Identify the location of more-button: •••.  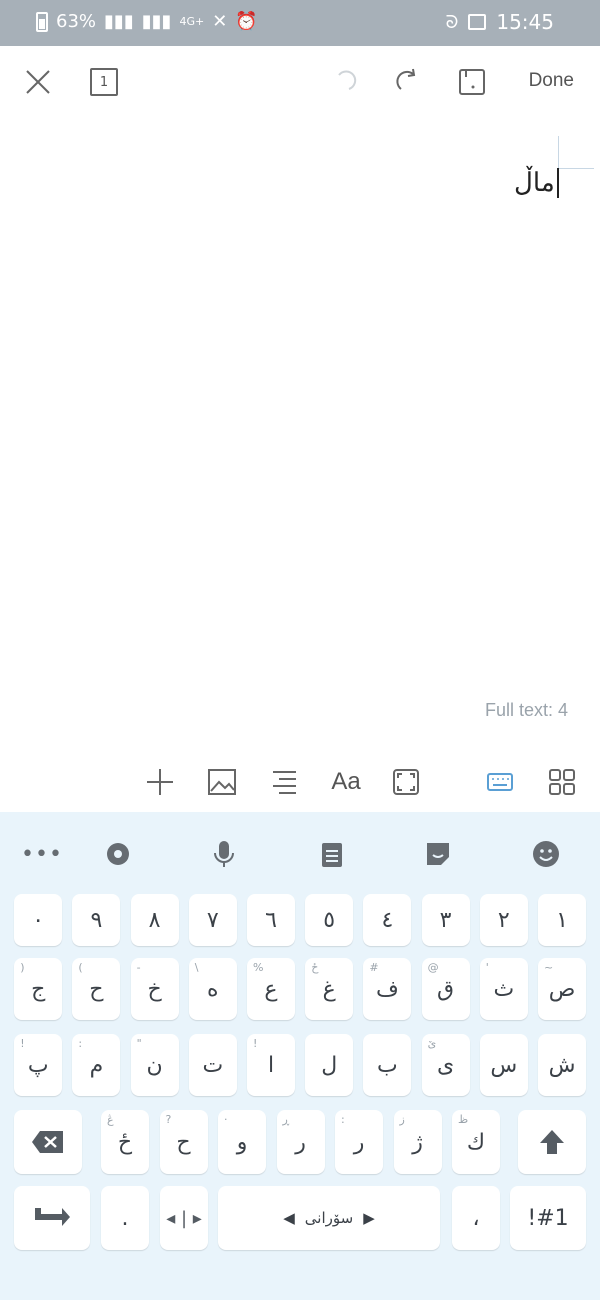
(42, 854).